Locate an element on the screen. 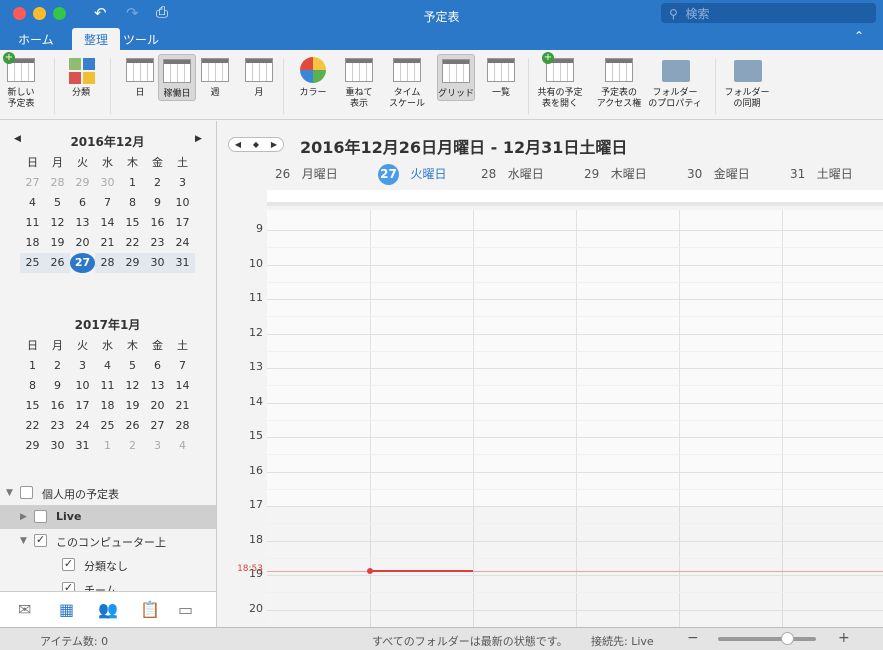  today-button: ◆ is located at coordinates (256, 144).